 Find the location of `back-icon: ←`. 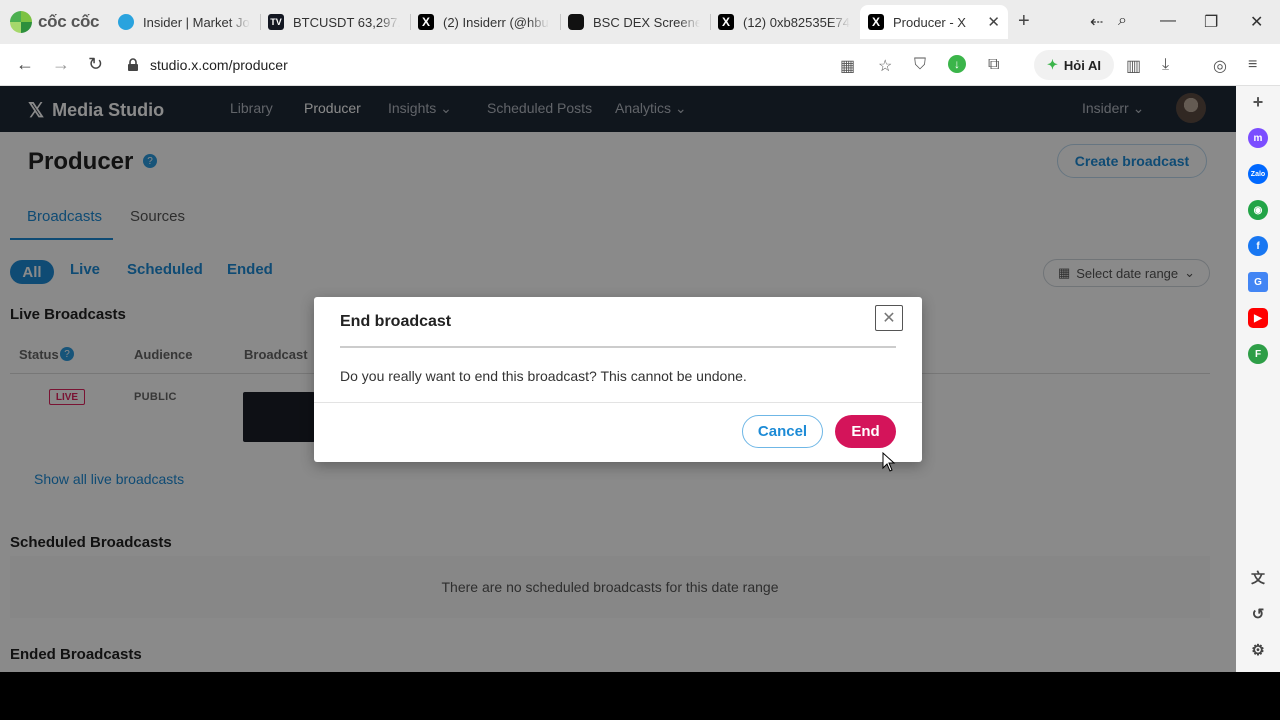

back-icon: ← is located at coordinates (25, 64).